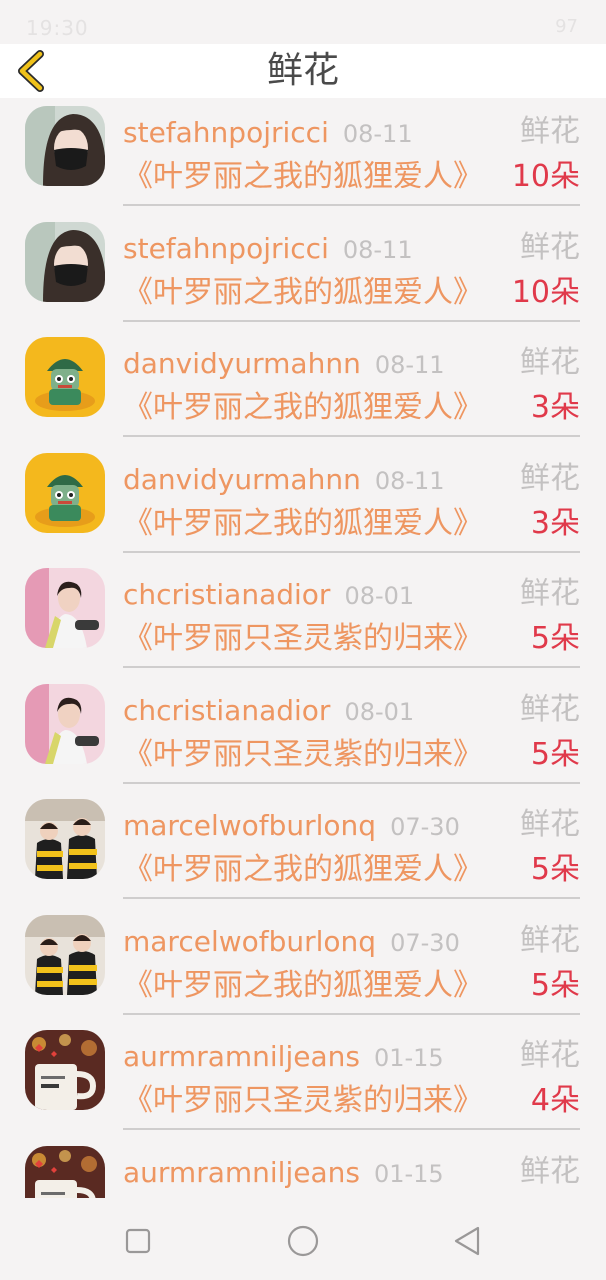  I want to click on status-time: 19:30, so click(57, 28).